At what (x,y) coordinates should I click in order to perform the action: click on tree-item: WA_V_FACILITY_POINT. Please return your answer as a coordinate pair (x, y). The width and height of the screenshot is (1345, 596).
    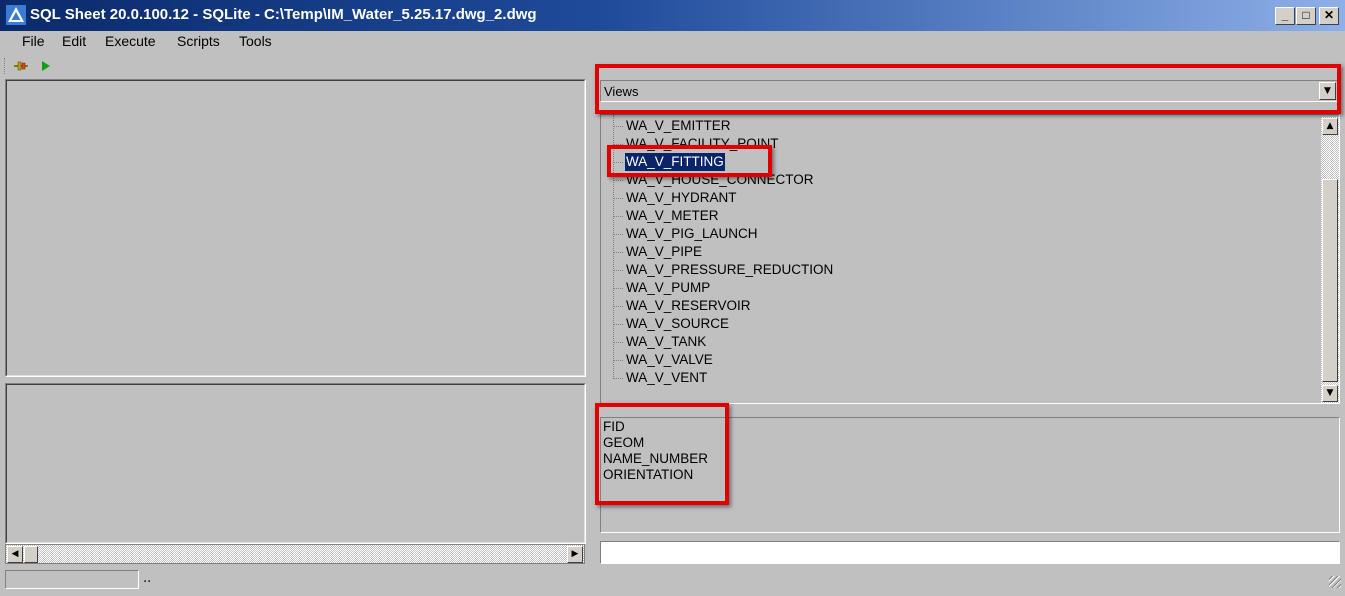
    Looking at the image, I should click on (702, 144).